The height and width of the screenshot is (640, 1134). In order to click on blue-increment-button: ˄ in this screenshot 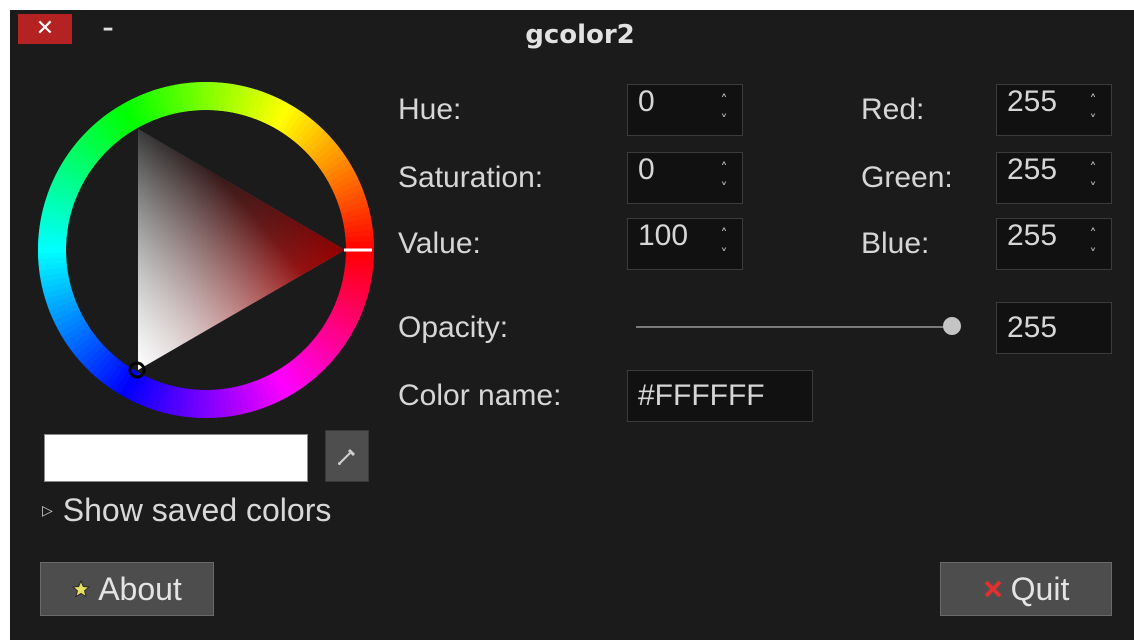, I will do `click(1093, 235)`.